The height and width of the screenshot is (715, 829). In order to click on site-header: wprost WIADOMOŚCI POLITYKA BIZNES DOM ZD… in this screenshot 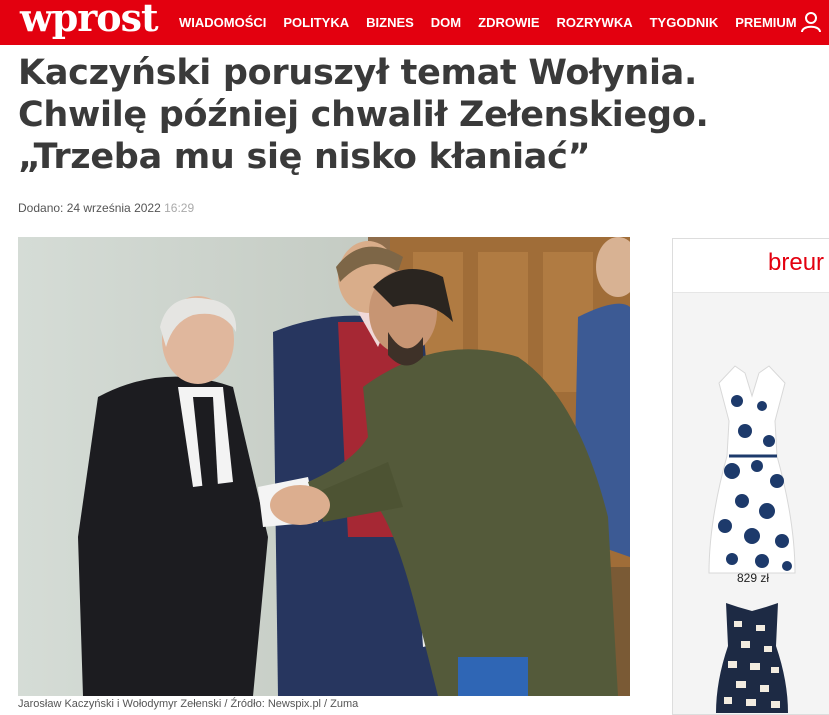, I will do `click(414, 22)`.